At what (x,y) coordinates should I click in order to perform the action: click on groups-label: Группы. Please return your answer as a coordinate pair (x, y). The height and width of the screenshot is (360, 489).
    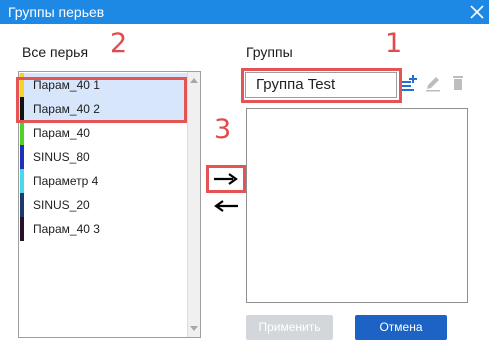
    Looking at the image, I should click on (269, 52).